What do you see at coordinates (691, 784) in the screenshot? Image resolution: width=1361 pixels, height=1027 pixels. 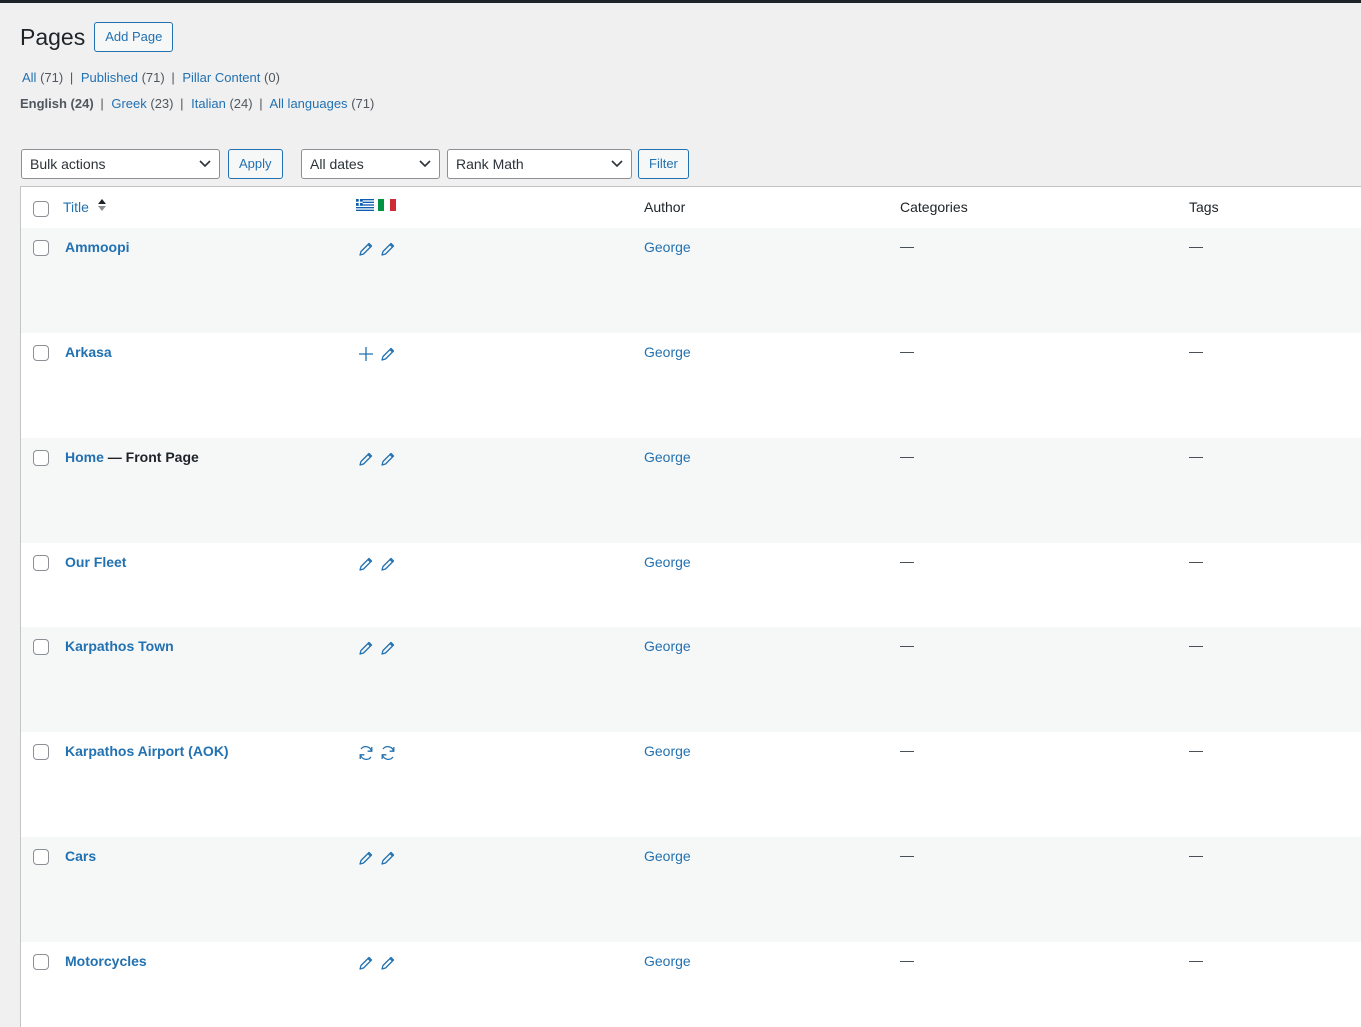 I see `table-row: Karpathos Airport (AOK) George — —` at bounding box center [691, 784].